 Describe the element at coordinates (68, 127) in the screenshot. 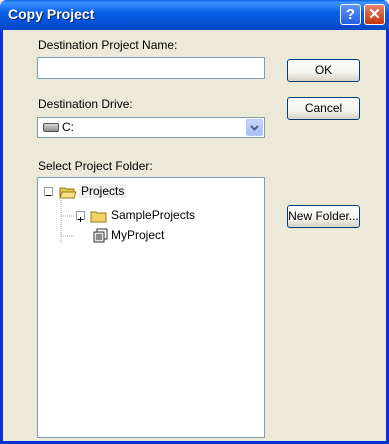

I see `selected-drive: C:` at that location.